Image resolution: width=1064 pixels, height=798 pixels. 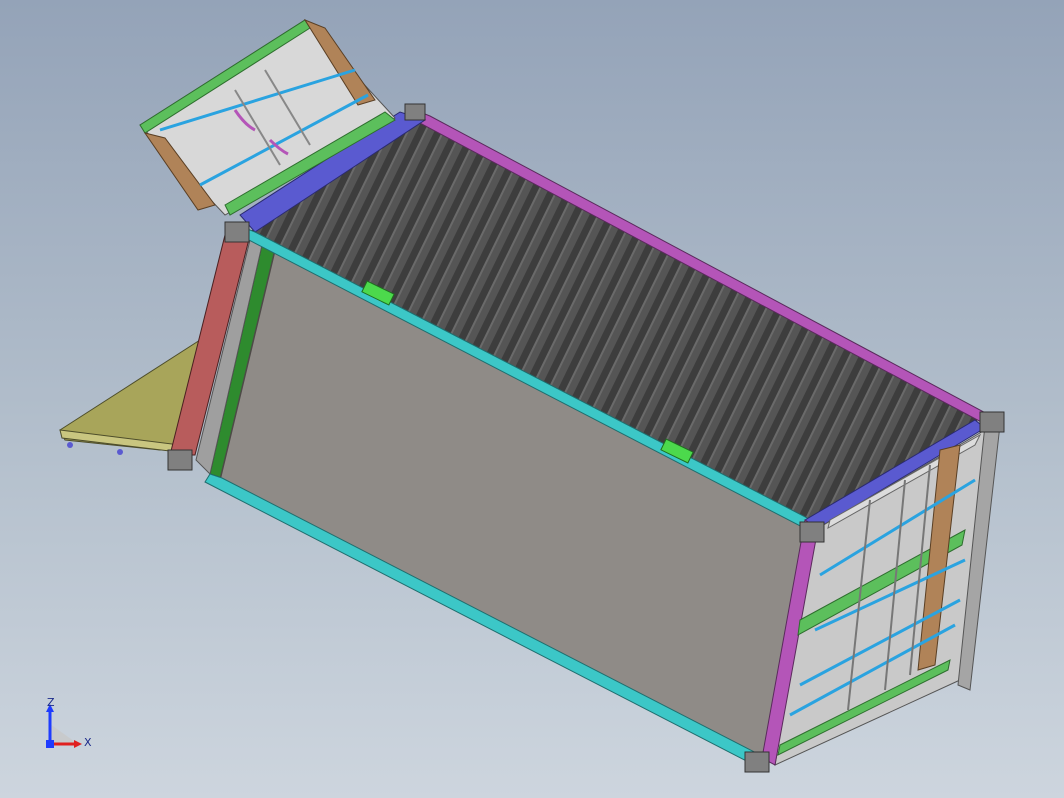 What do you see at coordinates (51, 702) in the screenshot?
I see `z-axis-label: Z` at bounding box center [51, 702].